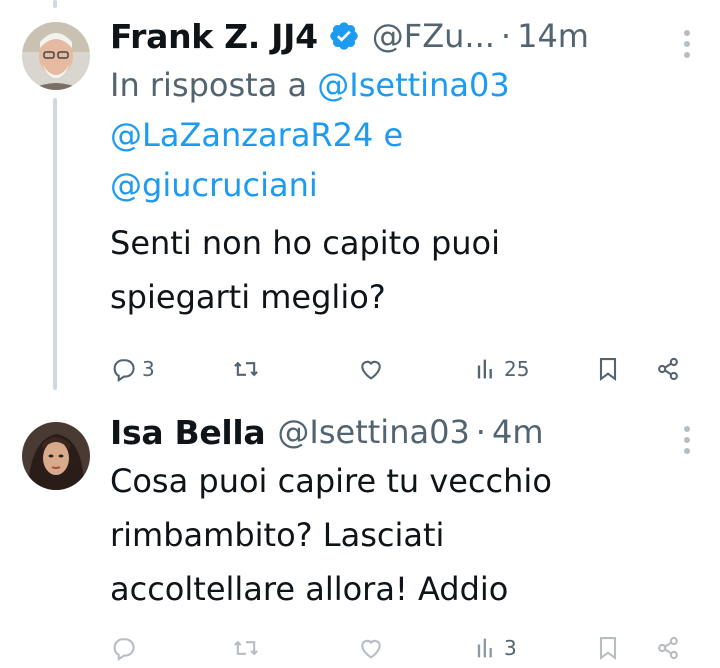  What do you see at coordinates (388, 135) in the screenshot?
I see `reply-and: e` at bounding box center [388, 135].